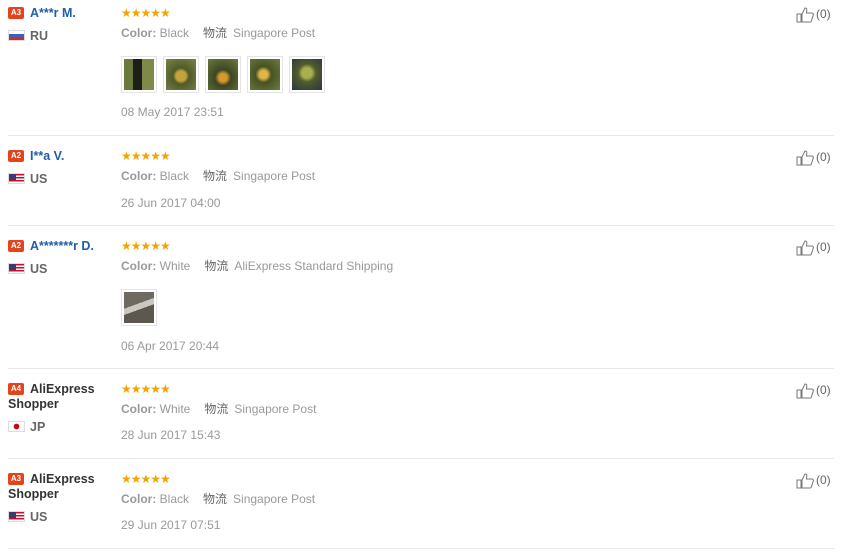 This screenshot has width=859, height=552. What do you see at coordinates (314, 266) in the screenshot?
I see `shipping-value: AliExpress Standard Shipping` at bounding box center [314, 266].